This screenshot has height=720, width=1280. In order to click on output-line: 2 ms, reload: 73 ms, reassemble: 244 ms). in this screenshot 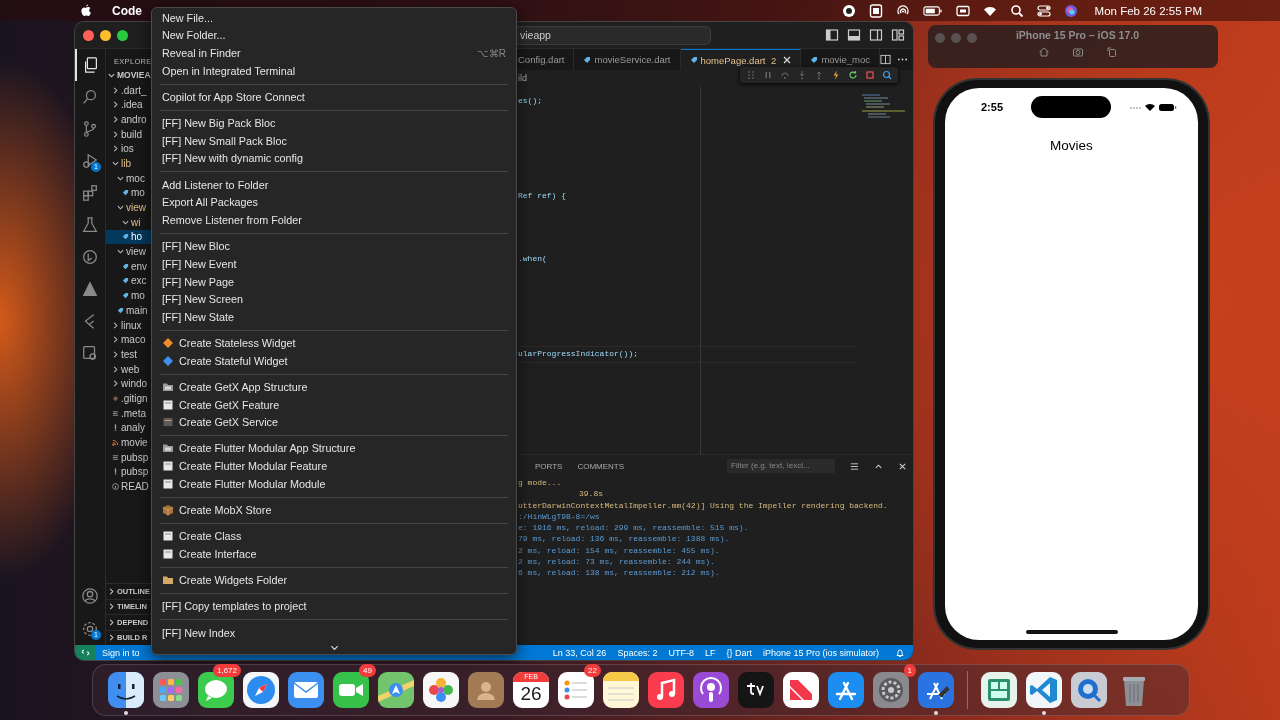, I will do `click(616, 562)`.